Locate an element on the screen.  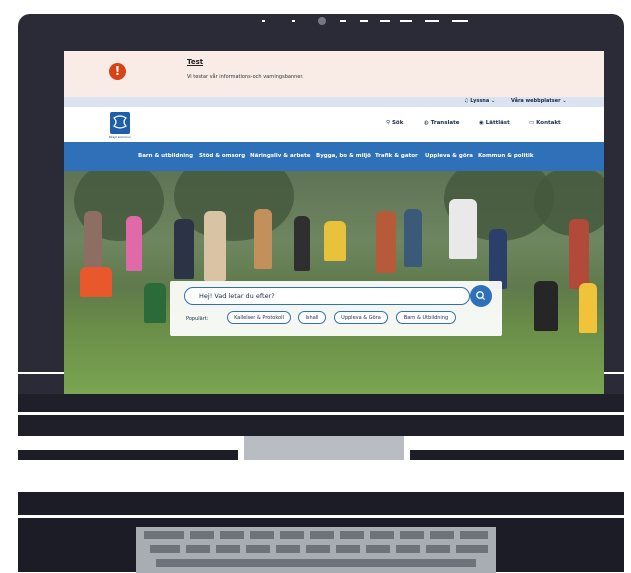
nav-item-naringsliv-arbete: Näringsliv & arbete is located at coordinates (280, 156).